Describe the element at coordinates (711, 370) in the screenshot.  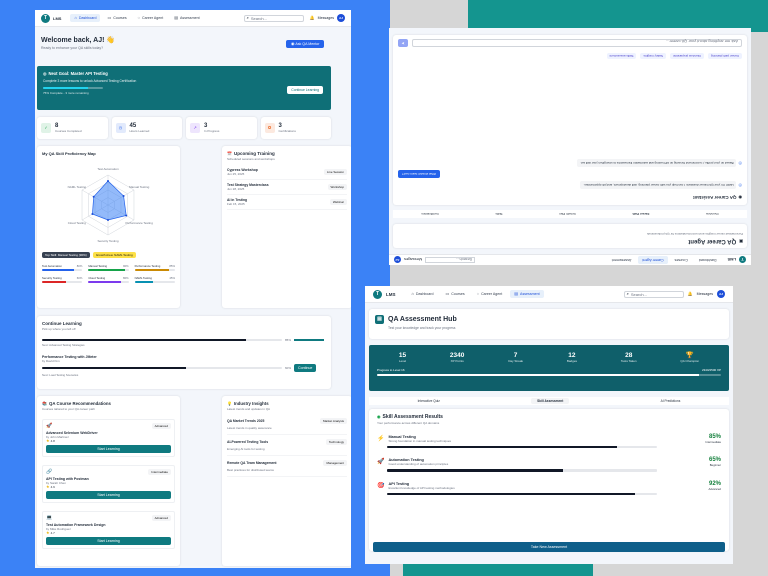
I see `level-xp: 2340/2500 XP` at that location.